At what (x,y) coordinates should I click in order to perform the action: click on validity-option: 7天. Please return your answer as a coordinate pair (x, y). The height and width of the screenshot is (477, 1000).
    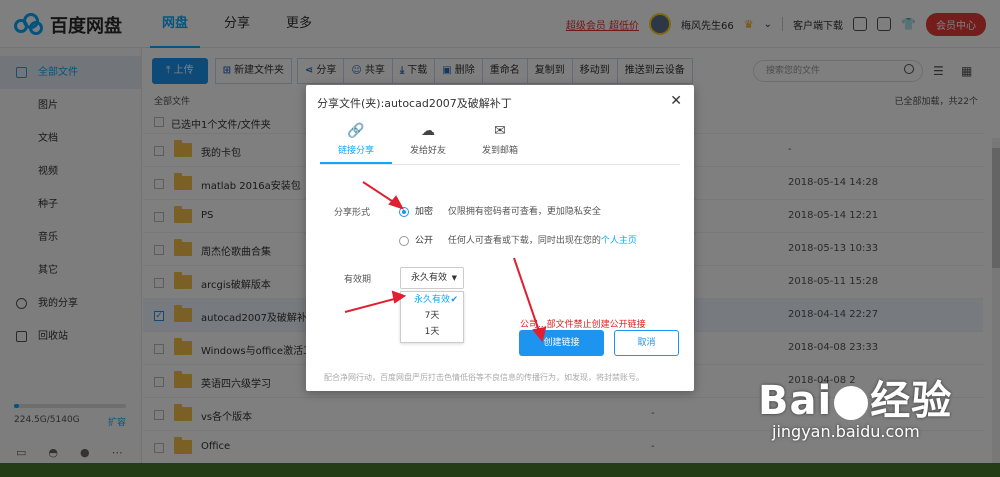
    Looking at the image, I should click on (432, 316).